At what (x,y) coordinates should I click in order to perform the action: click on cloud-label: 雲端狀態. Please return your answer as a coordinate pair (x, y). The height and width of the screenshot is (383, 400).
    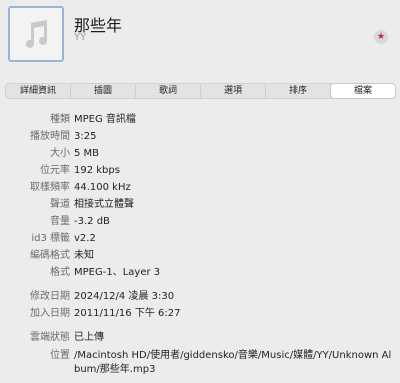
    Looking at the image, I should click on (50, 337).